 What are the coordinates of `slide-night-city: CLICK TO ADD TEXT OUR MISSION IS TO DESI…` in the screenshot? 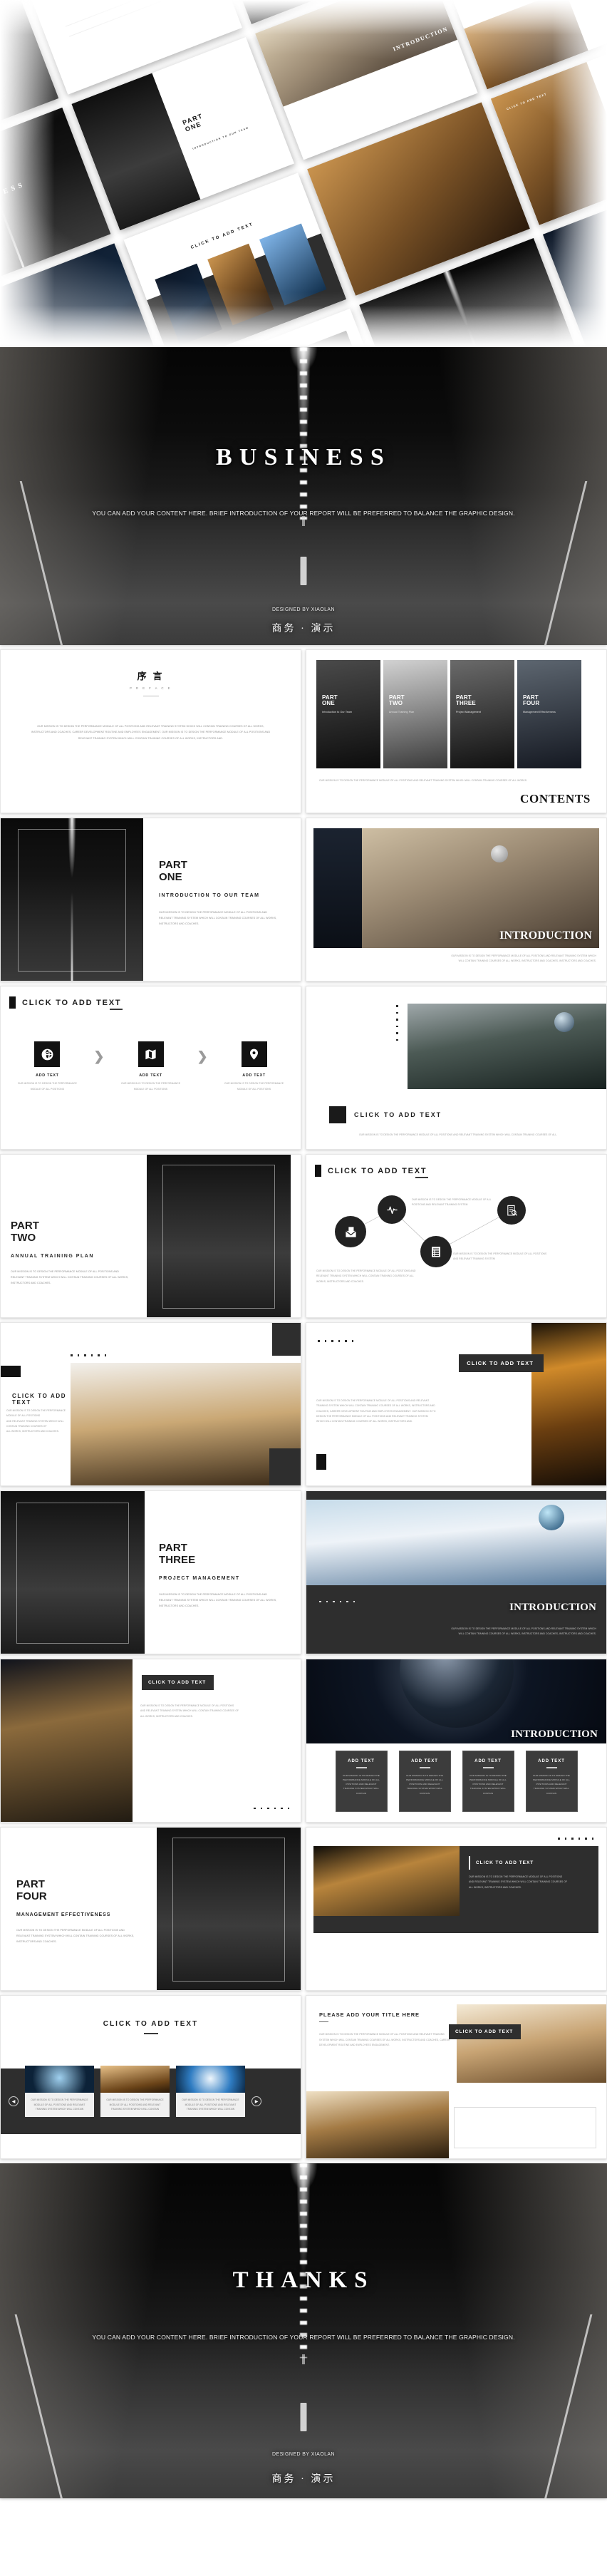 It's located at (456, 1404).